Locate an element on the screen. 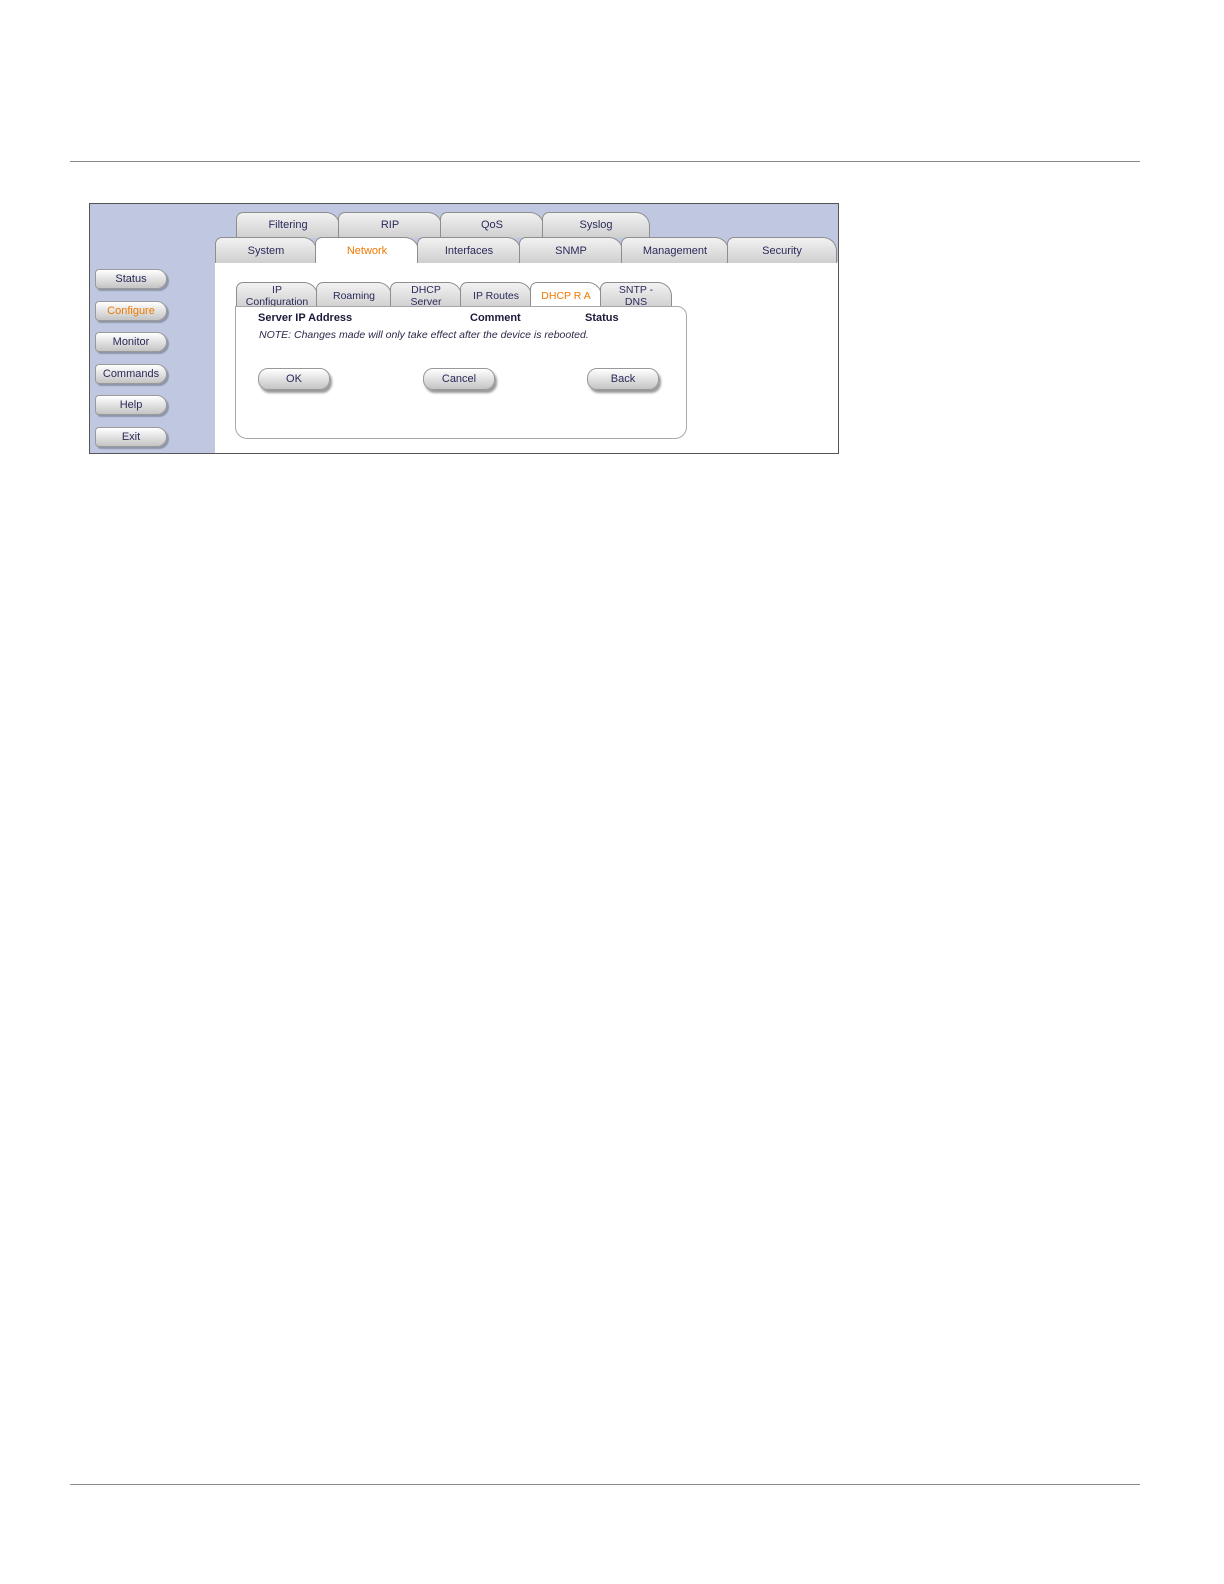 The height and width of the screenshot is (1584, 1224). subtab-dhcp-ra: DHCP R A is located at coordinates (566, 295).